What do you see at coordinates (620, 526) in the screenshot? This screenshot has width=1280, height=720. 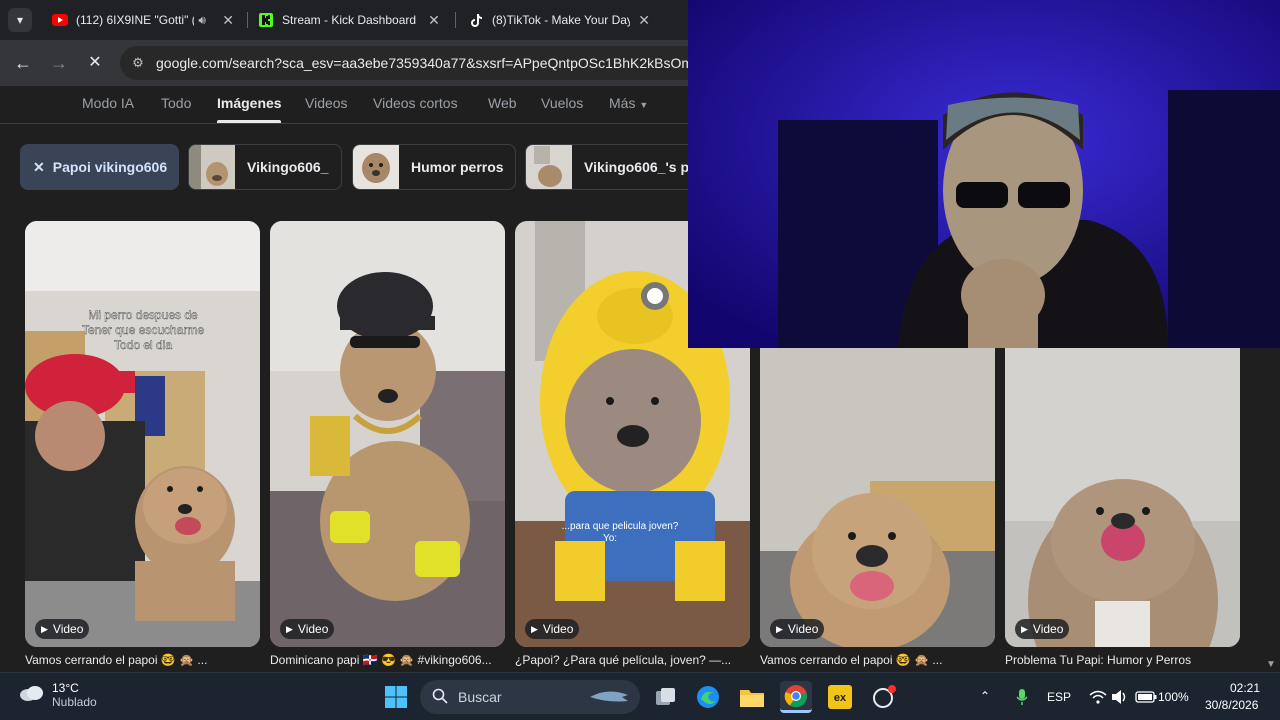 I see `overlay-caption-line: ...para que pelicula joven?` at bounding box center [620, 526].